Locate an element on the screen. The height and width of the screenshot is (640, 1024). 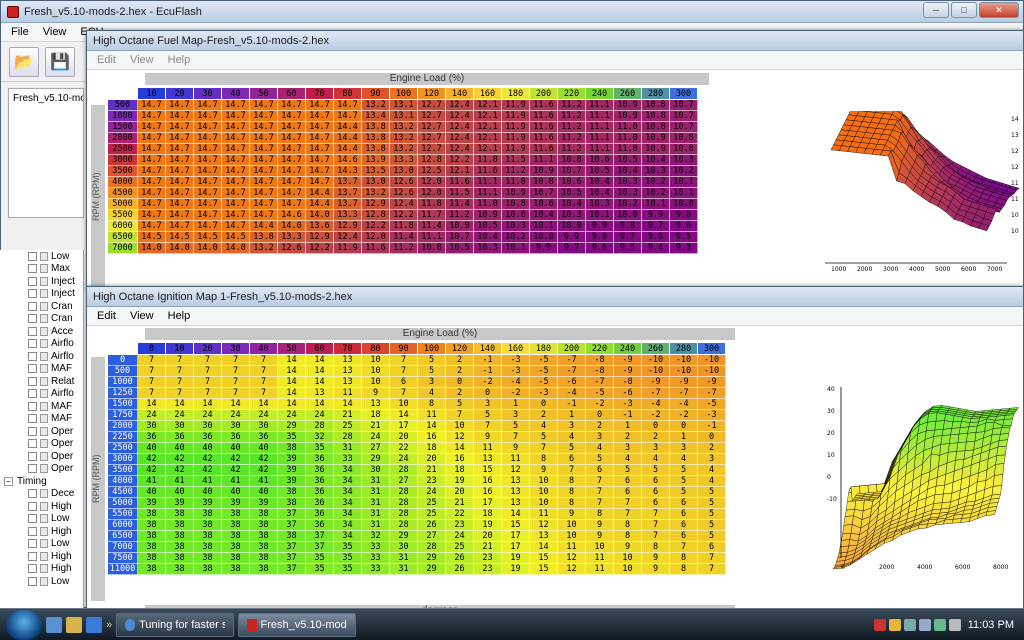
fuel-cell: 12.7 is located at coordinates (431, 127).